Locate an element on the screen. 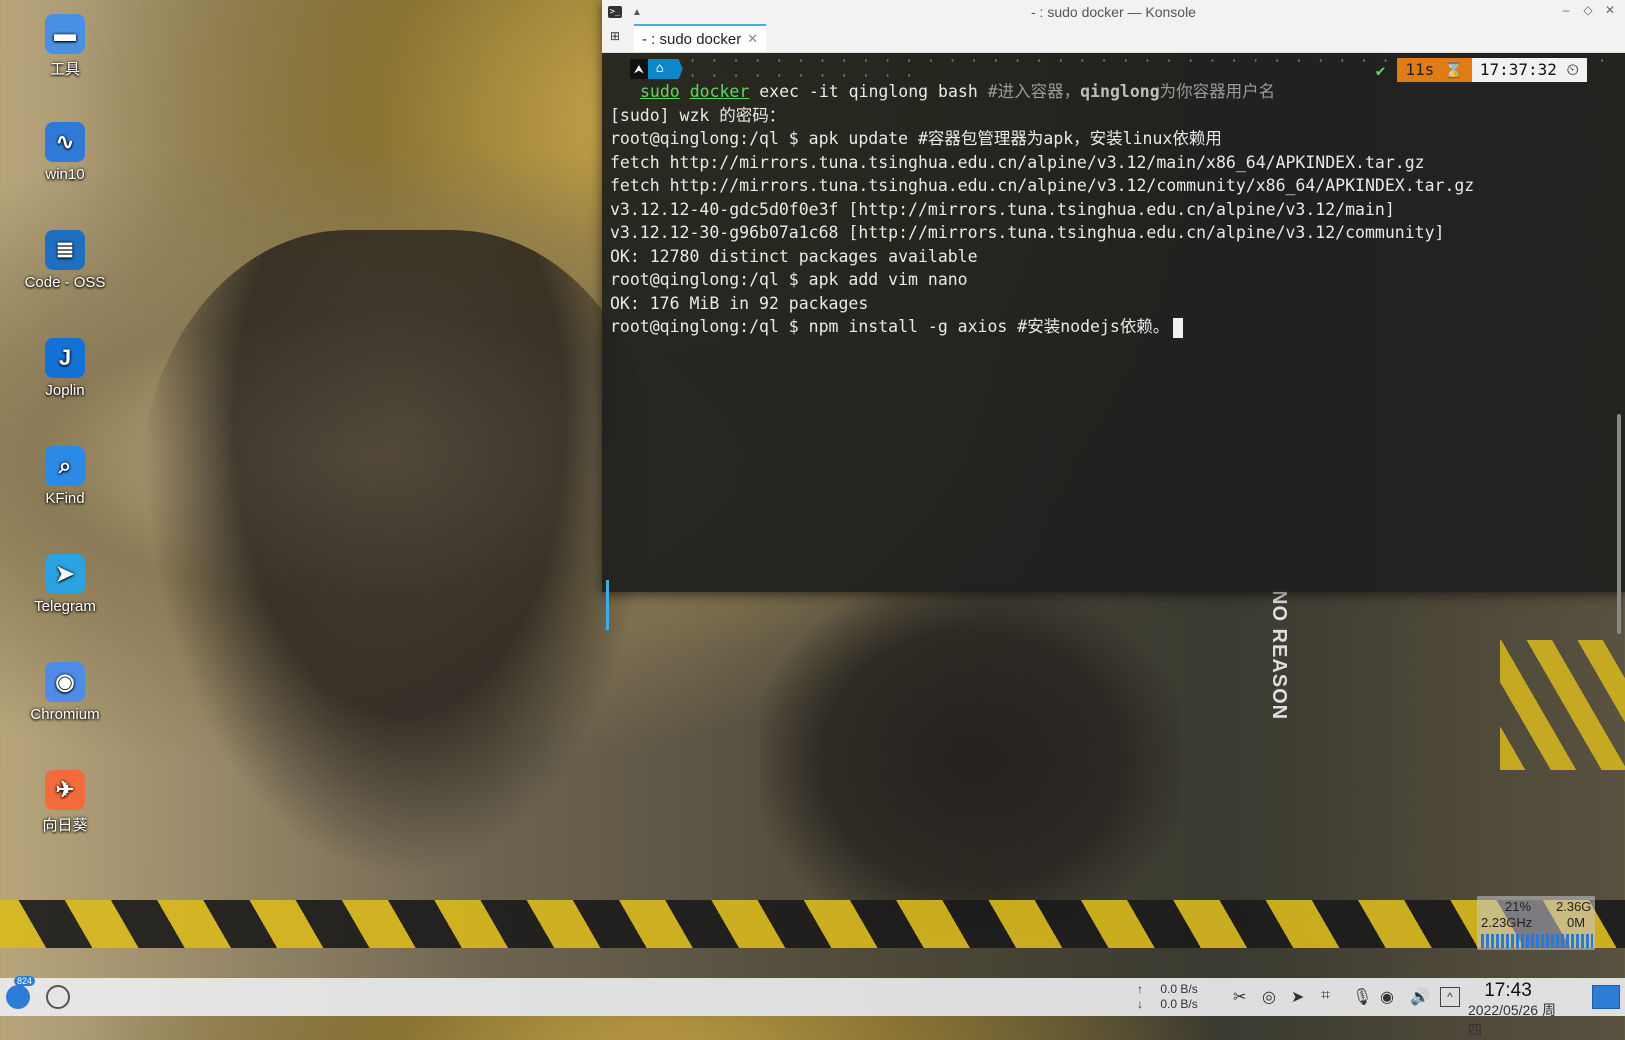  command-comment-tail: 为你容器用户名 is located at coordinates (1217, 91).